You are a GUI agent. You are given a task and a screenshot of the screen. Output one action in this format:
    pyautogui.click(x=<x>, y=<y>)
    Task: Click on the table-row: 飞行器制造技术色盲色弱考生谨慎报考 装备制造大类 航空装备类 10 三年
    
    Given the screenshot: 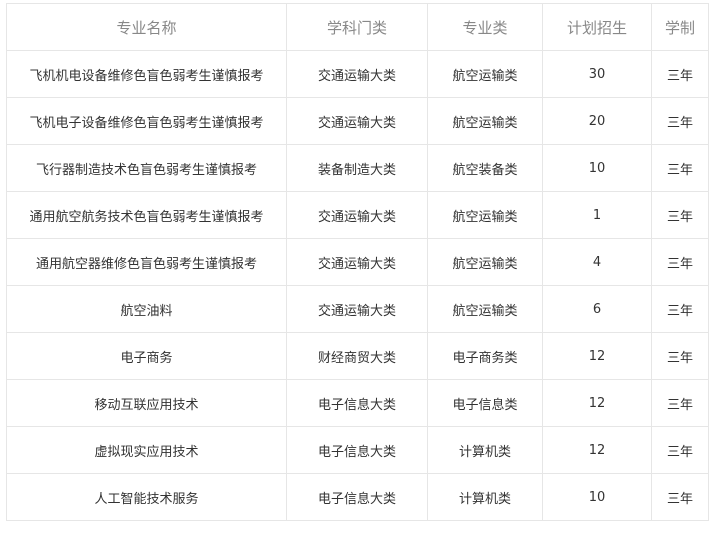 What is the action you would take?
    pyautogui.click(x=357, y=168)
    